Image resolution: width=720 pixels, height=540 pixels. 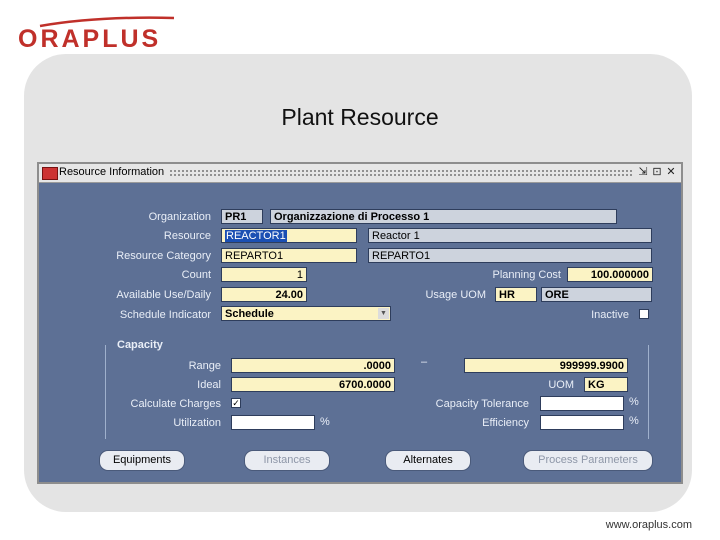 I want to click on close-icon: ✕, so click(x=671, y=172).